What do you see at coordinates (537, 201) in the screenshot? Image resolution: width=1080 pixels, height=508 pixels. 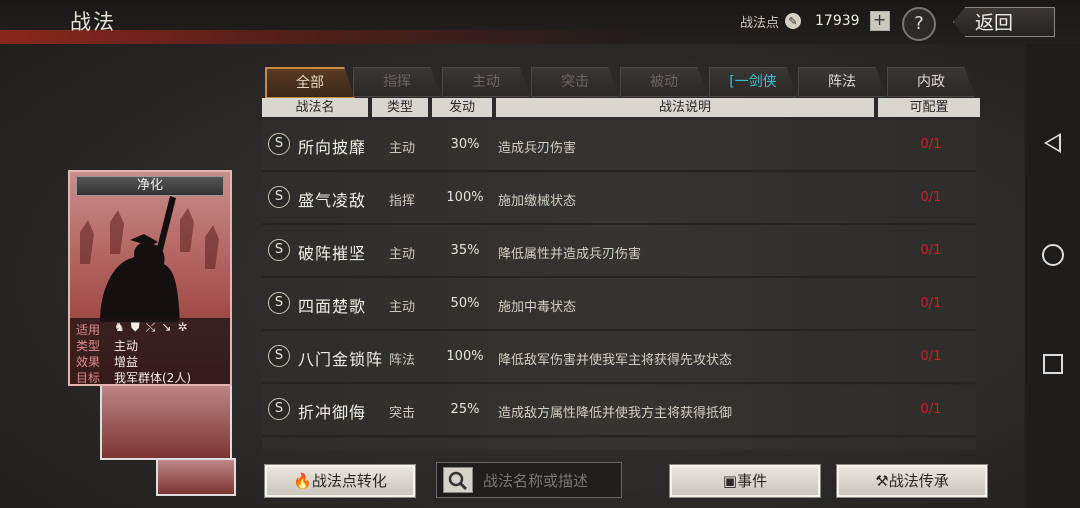 I see `tactic-desc: 施加缴械状态` at bounding box center [537, 201].